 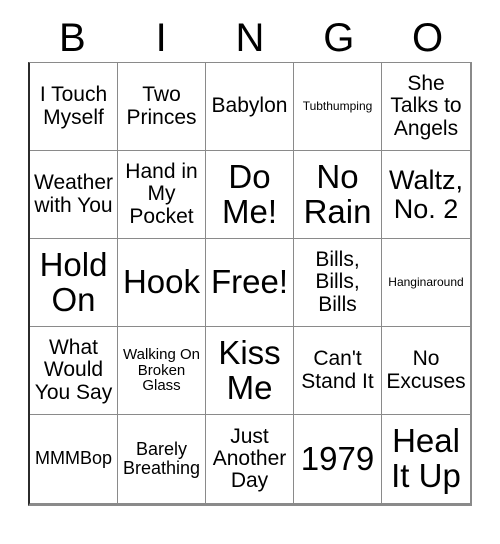 I want to click on bingo-cell-label: Just Another Day, so click(x=249, y=458).